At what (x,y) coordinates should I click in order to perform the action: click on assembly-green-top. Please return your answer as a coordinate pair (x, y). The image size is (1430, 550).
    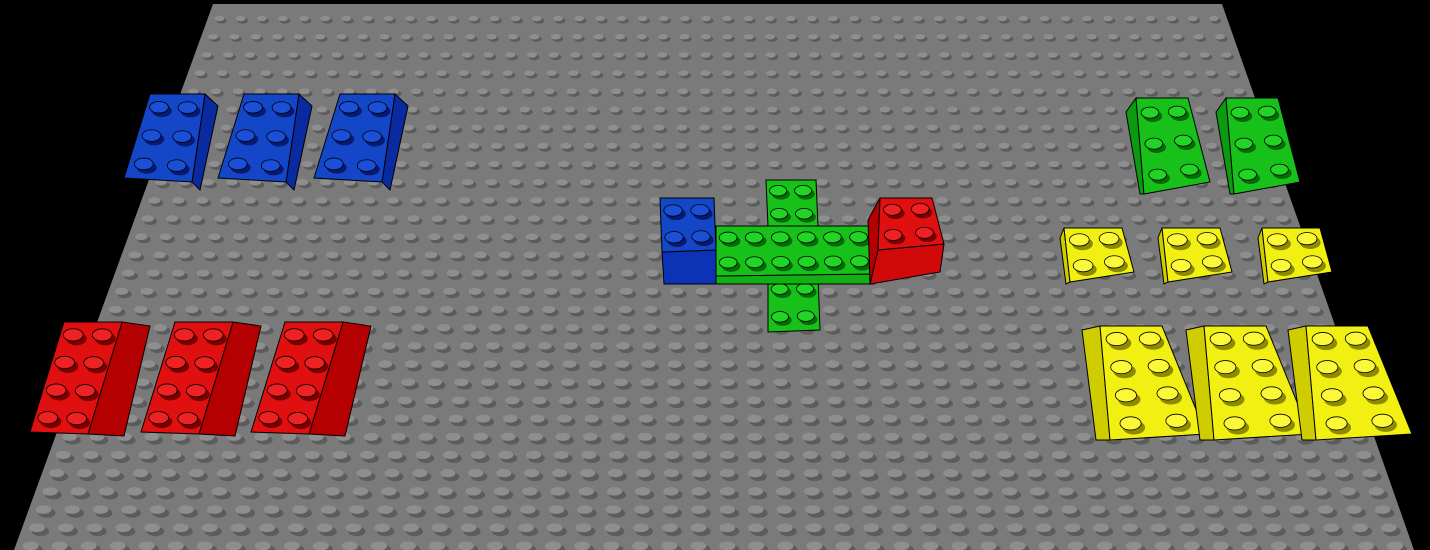
    Looking at the image, I should click on (792, 203).